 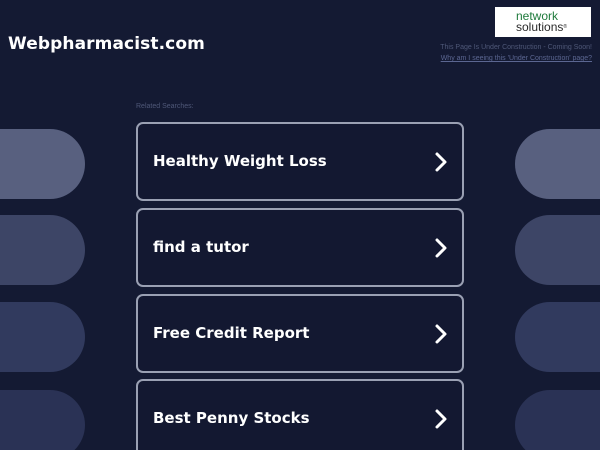 I want to click on related-search-label: Healthy Weight Loss, so click(x=240, y=161).